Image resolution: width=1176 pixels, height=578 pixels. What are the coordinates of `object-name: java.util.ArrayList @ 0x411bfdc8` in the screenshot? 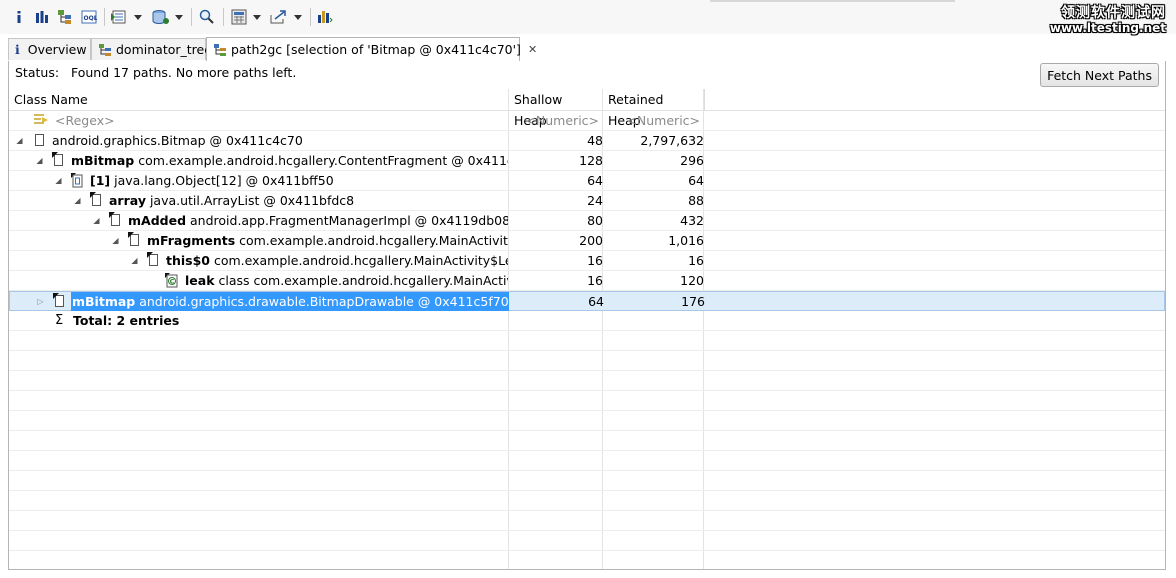 It's located at (250, 200).